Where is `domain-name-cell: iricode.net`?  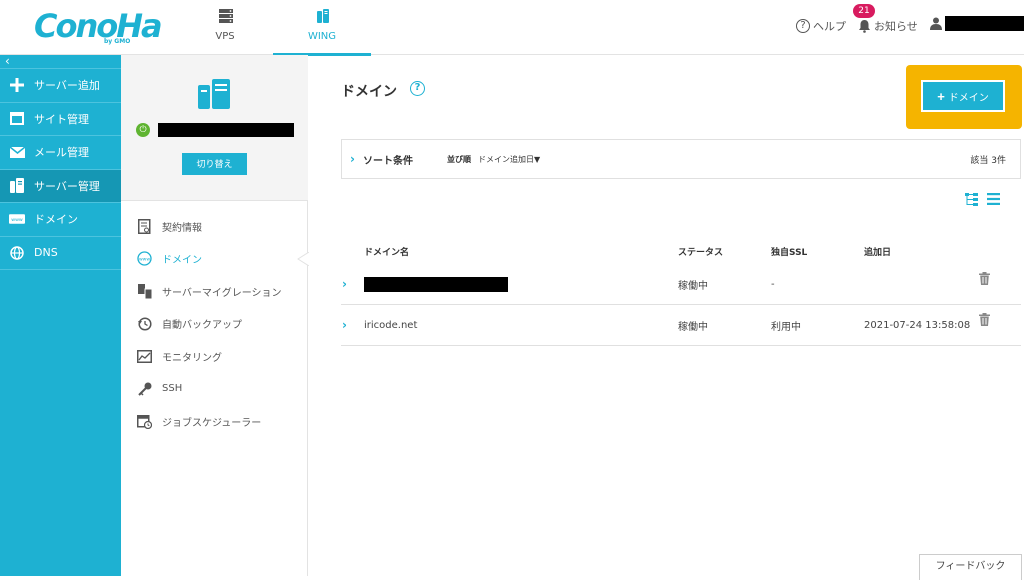
domain-name-cell: iricode.net is located at coordinates (390, 325).